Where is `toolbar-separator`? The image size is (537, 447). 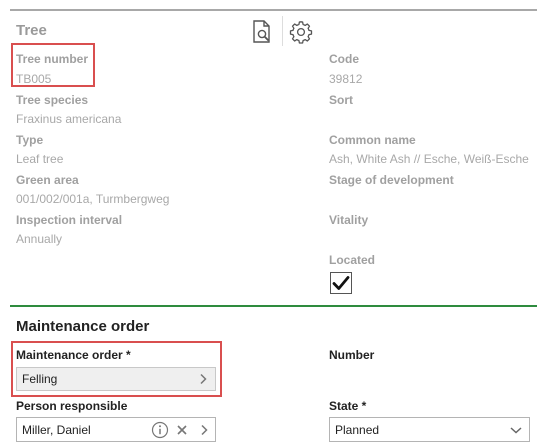
toolbar-separator is located at coordinates (282, 31).